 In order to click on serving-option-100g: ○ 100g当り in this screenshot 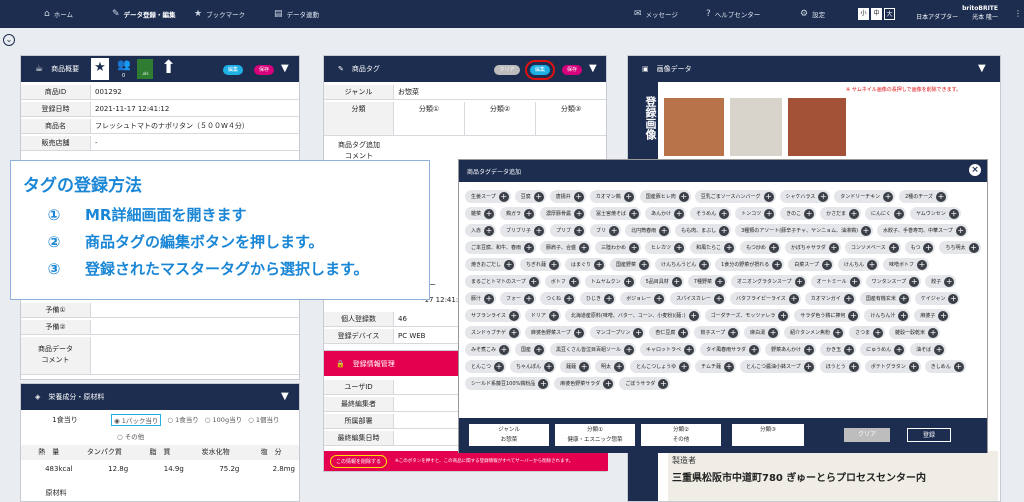, I will do `click(223, 420)`.